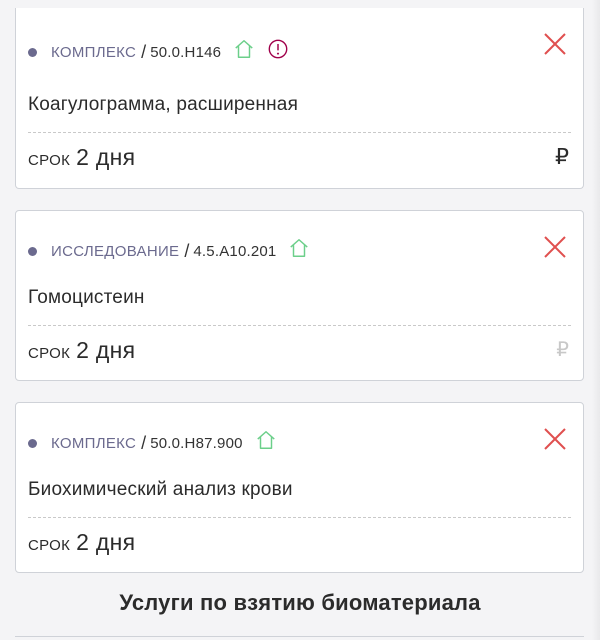 The image size is (600, 640). What do you see at coordinates (235, 251) in the screenshot?
I see `service-code: 4.5.A10.201` at bounding box center [235, 251].